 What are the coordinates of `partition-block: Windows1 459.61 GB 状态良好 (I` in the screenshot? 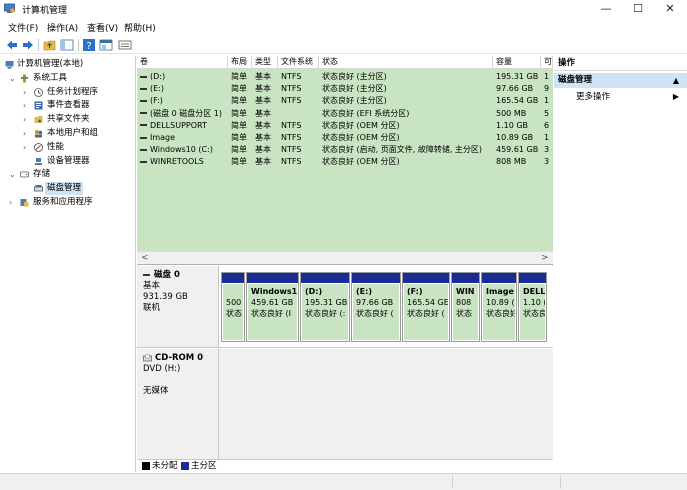 It's located at (272, 307).